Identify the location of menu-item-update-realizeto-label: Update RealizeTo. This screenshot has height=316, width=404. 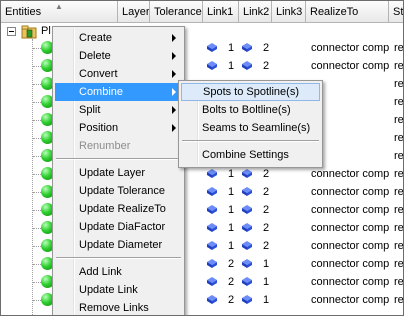
(122, 209).